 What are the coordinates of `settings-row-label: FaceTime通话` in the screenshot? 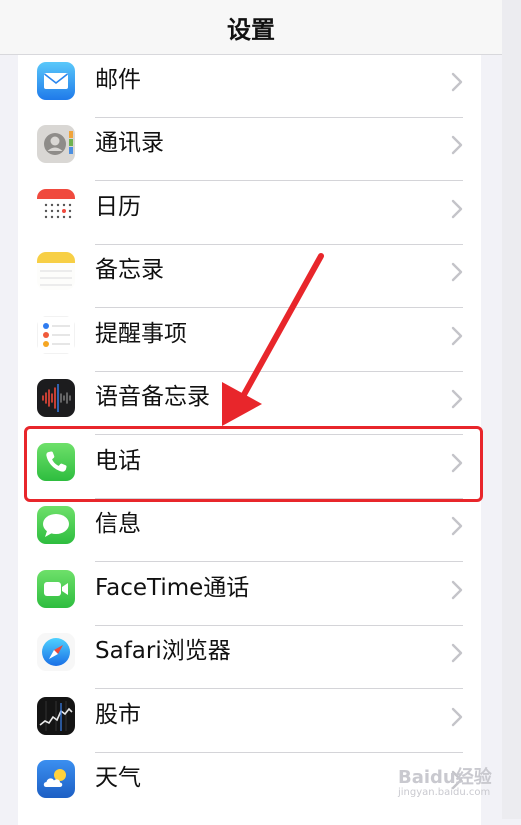 It's located at (172, 588).